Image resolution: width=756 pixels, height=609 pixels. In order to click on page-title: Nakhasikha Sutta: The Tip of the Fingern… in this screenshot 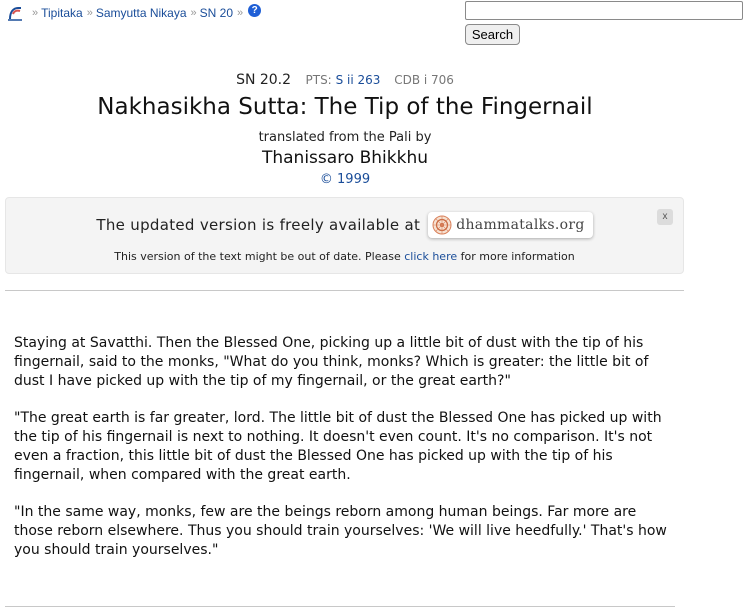, I will do `click(345, 107)`.